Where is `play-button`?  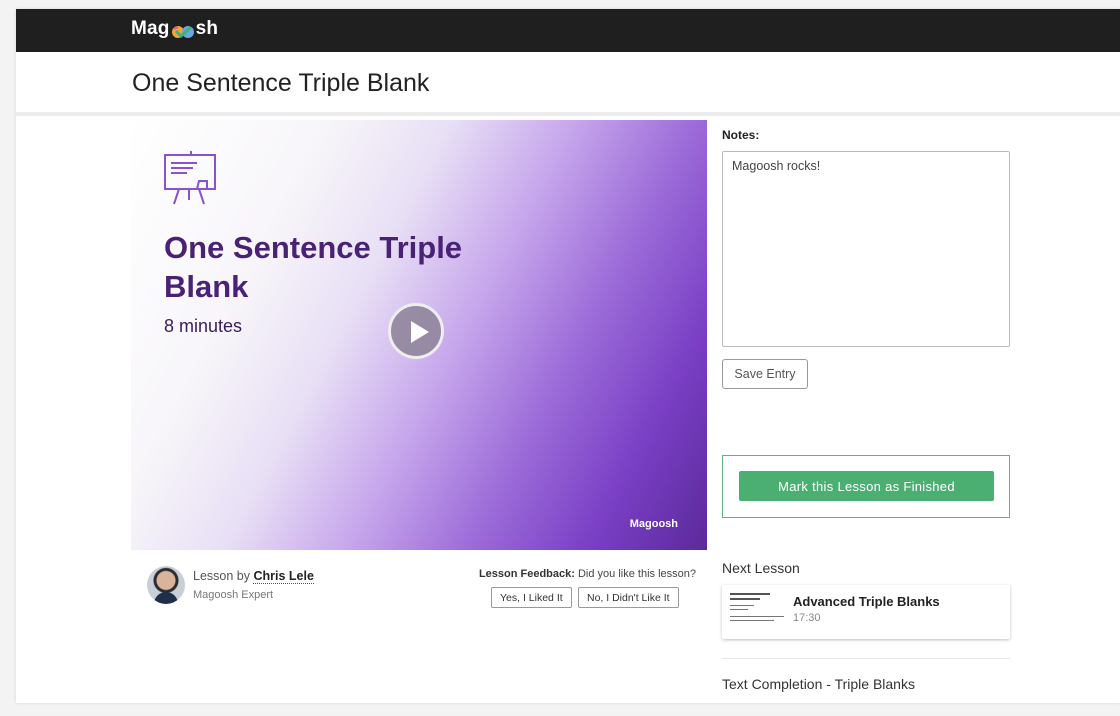
play-button is located at coordinates (416, 331).